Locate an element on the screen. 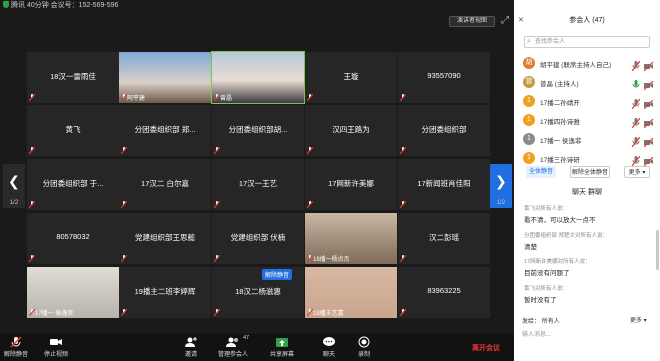 The image size is (660, 361). speaker-view-button: 演讲者视图 is located at coordinates (472, 21).